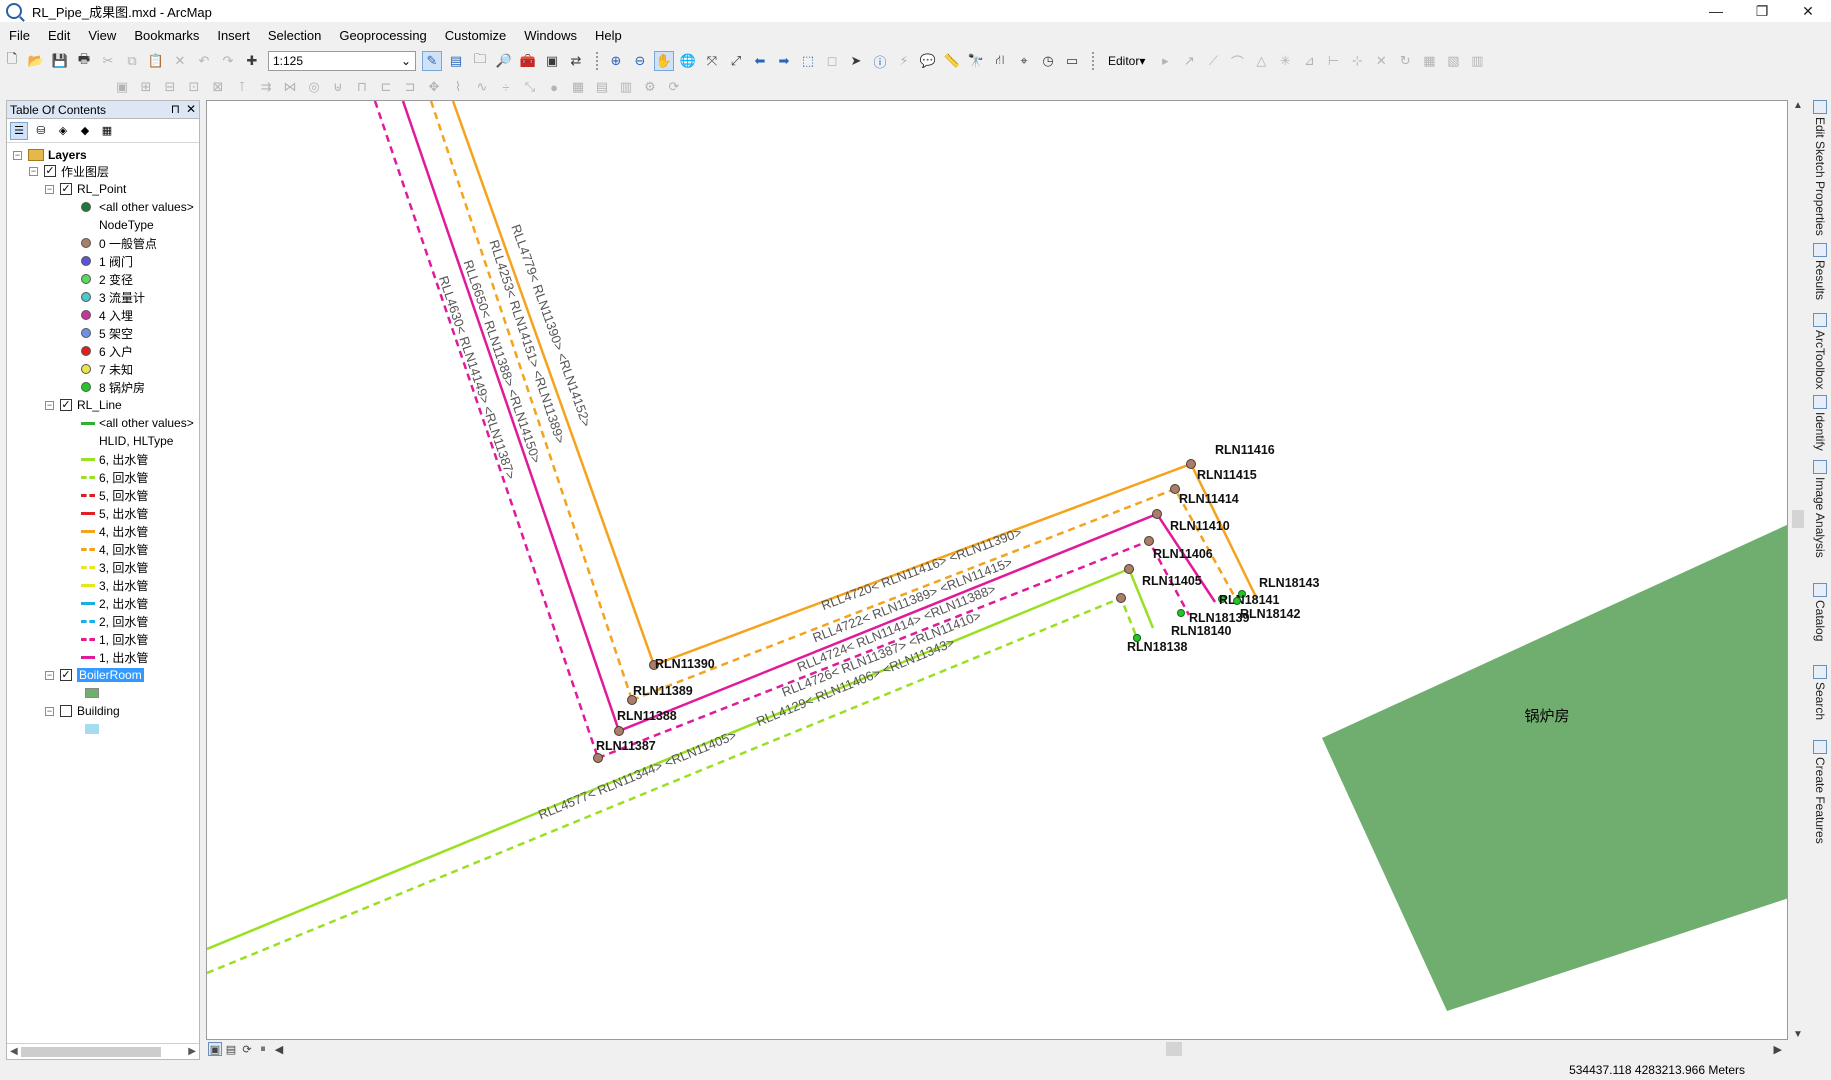  What do you see at coordinates (1477, 61) in the screenshot?
I see `create-features-icon: ▥` at bounding box center [1477, 61].